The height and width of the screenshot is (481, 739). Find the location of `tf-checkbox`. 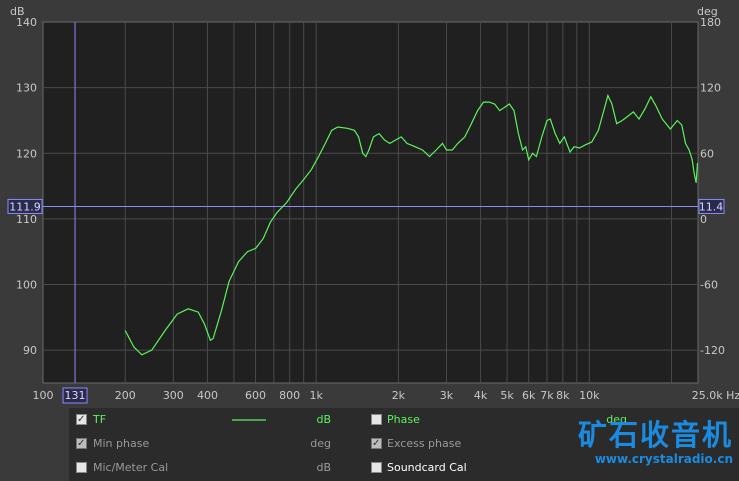

tf-checkbox is located at coordinates (81, 420).